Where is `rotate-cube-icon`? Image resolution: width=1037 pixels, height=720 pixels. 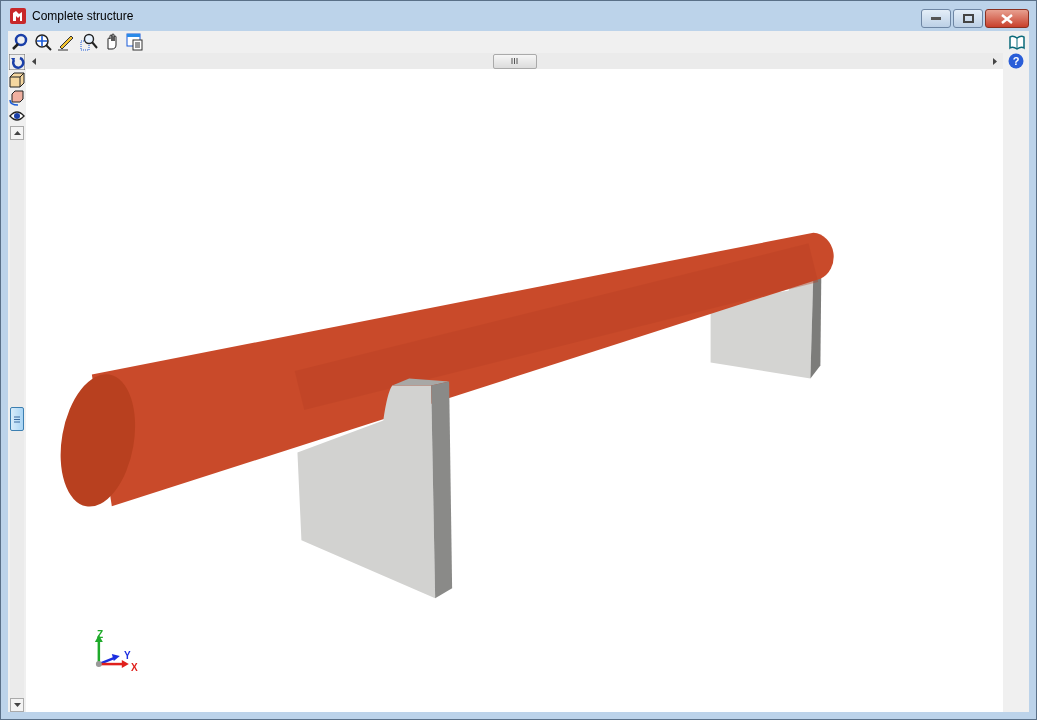 rotate-cube-icon is located at coordinates (17, 98).